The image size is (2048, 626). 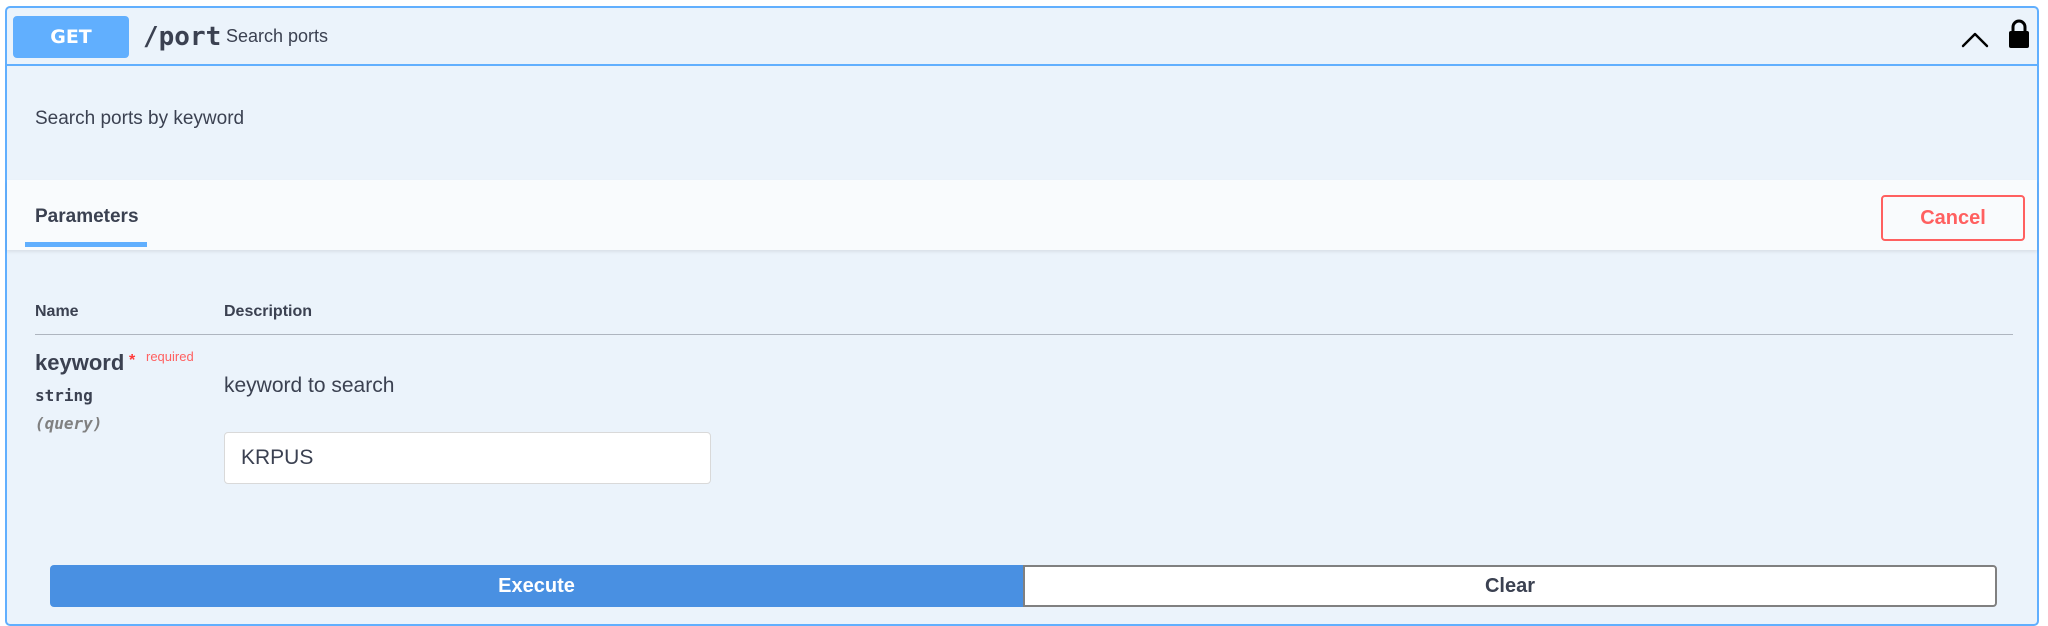 I want to click on column-header-name: Name, so click(x=57, y=311).